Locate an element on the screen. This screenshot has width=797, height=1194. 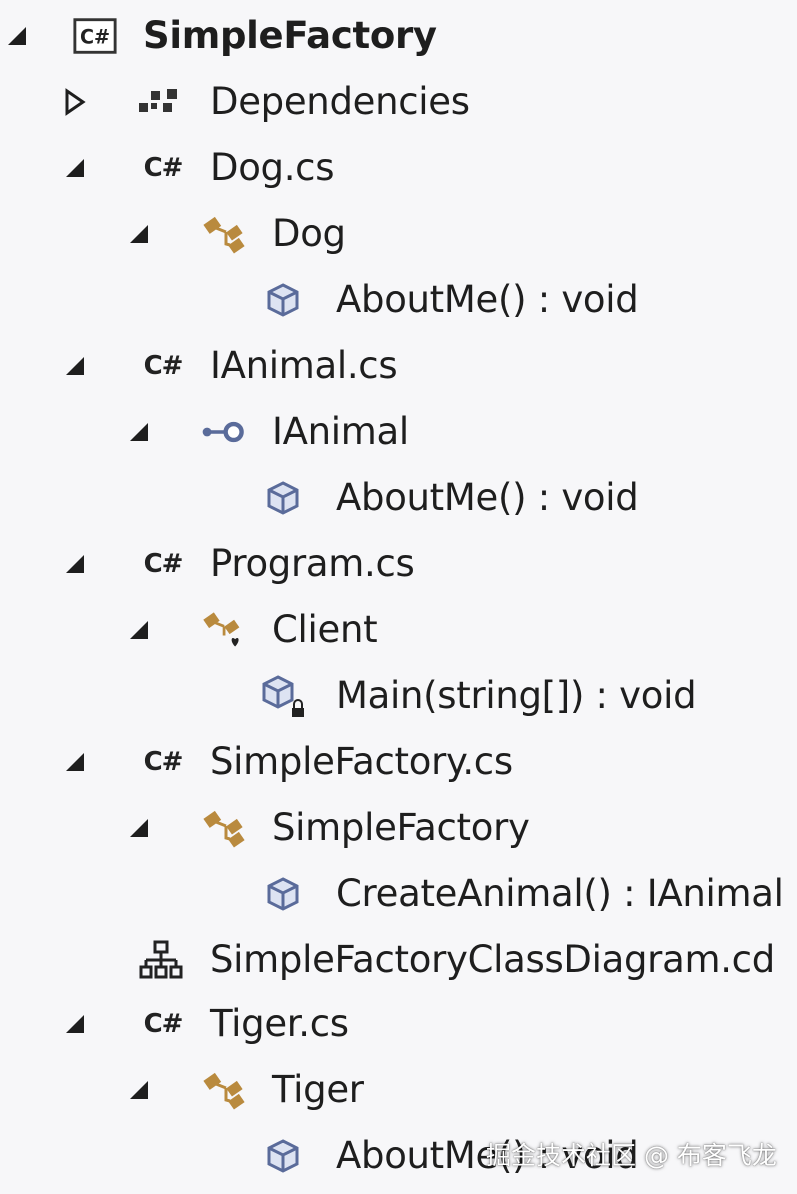
file-label: IAnimal.cs is located at coordinates (304, 365).